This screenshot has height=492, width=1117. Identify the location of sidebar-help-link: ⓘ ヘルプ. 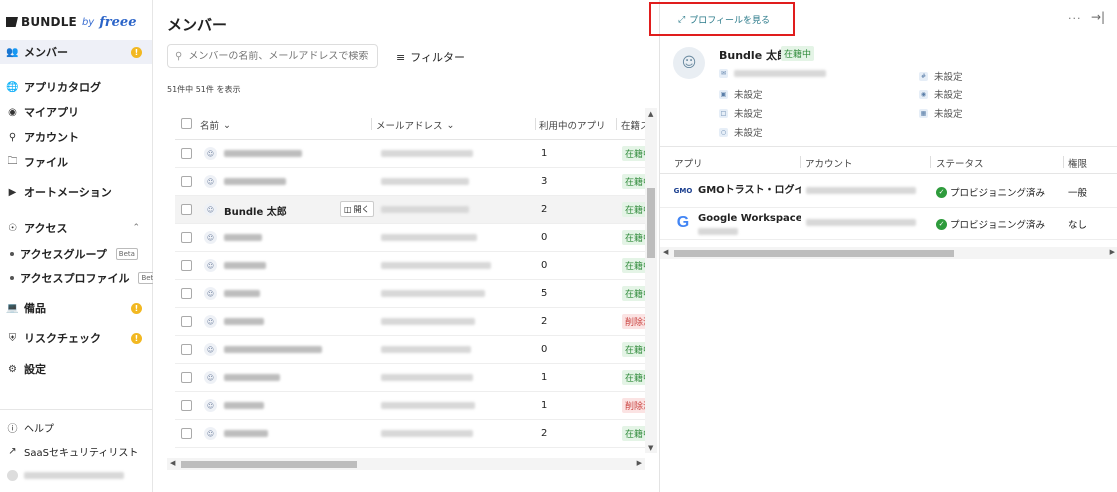
(76, 427).